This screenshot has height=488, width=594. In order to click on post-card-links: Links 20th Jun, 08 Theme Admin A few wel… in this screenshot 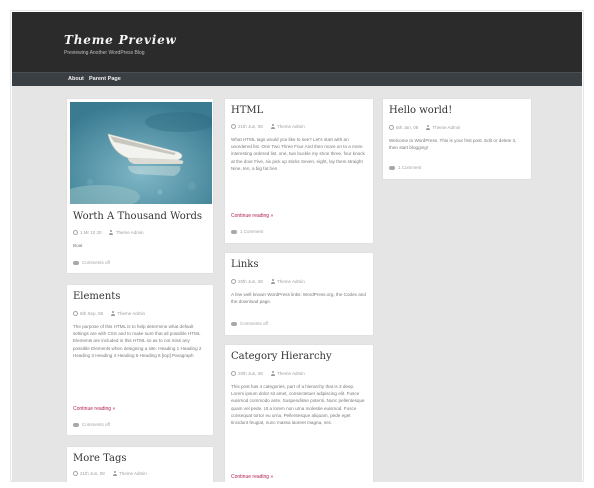, I will do `click(299, 294)`.